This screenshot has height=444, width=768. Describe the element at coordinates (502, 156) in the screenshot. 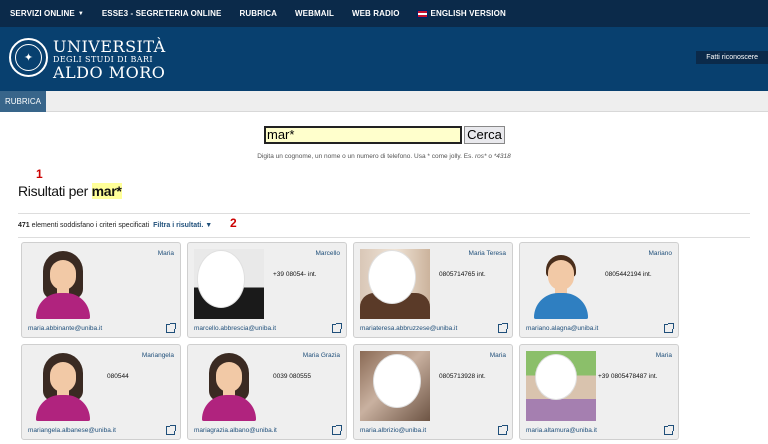

I see `hint-example-2: *4318` at that location.